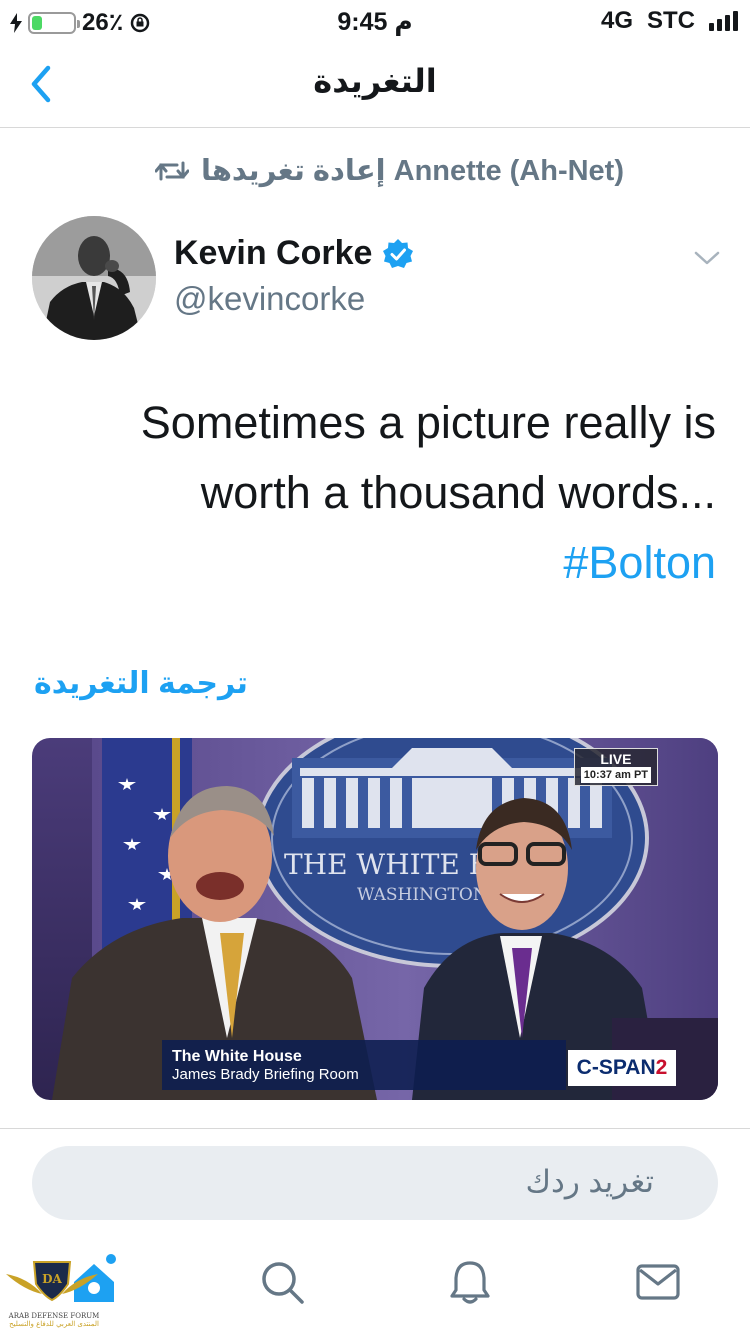  I want to click on divider, so click(375, 1128).